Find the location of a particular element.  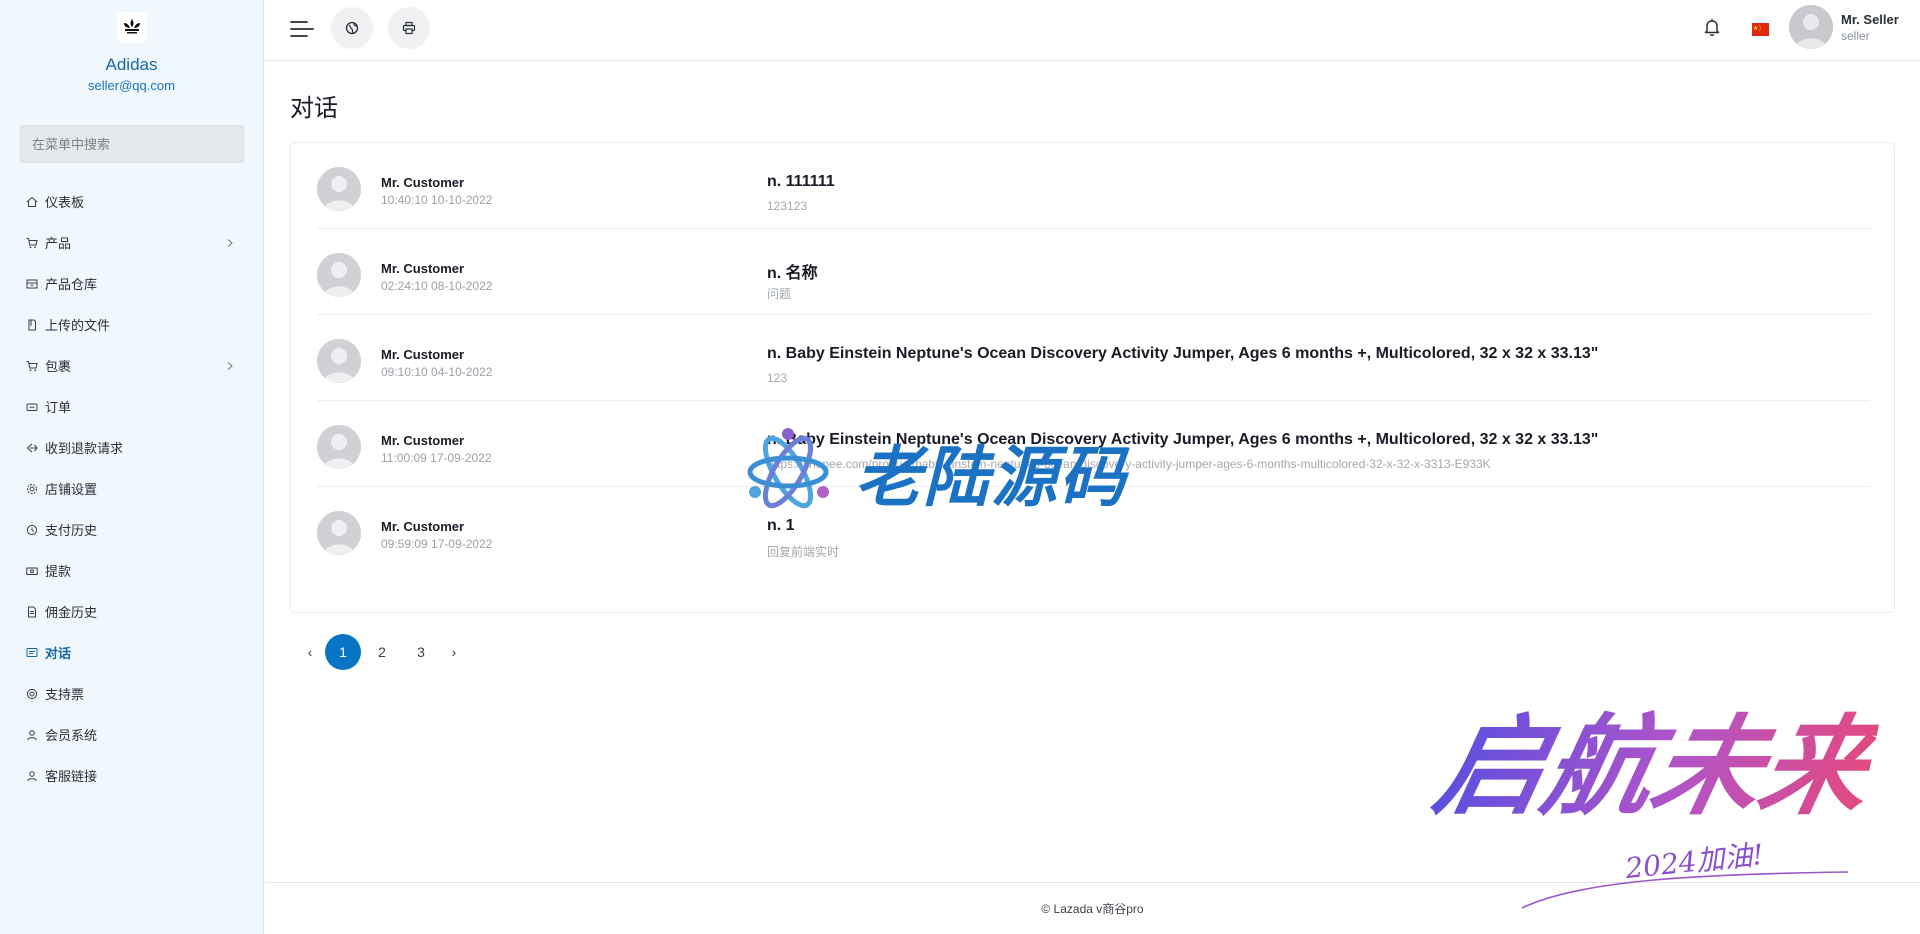

sidebar-item-packages: 包裹 is located at coordinates (131, 365).